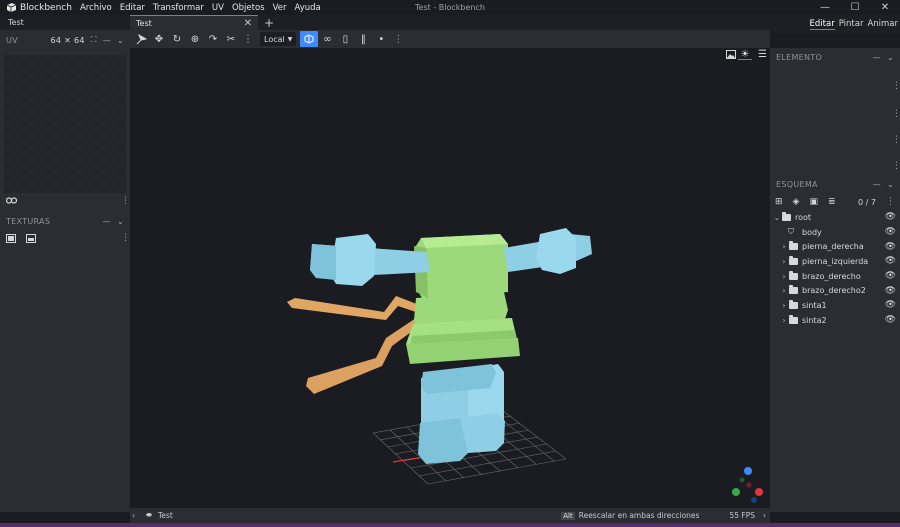 The image size is (900, 527). Describe the element at coordinates (65, 263) in the screenshot. I see `left-sidebar: Test UV 64 ✕ 64 ⛶ — ⌄ ⋮ TEXTURAS — ⌄ ⋮` at that location.